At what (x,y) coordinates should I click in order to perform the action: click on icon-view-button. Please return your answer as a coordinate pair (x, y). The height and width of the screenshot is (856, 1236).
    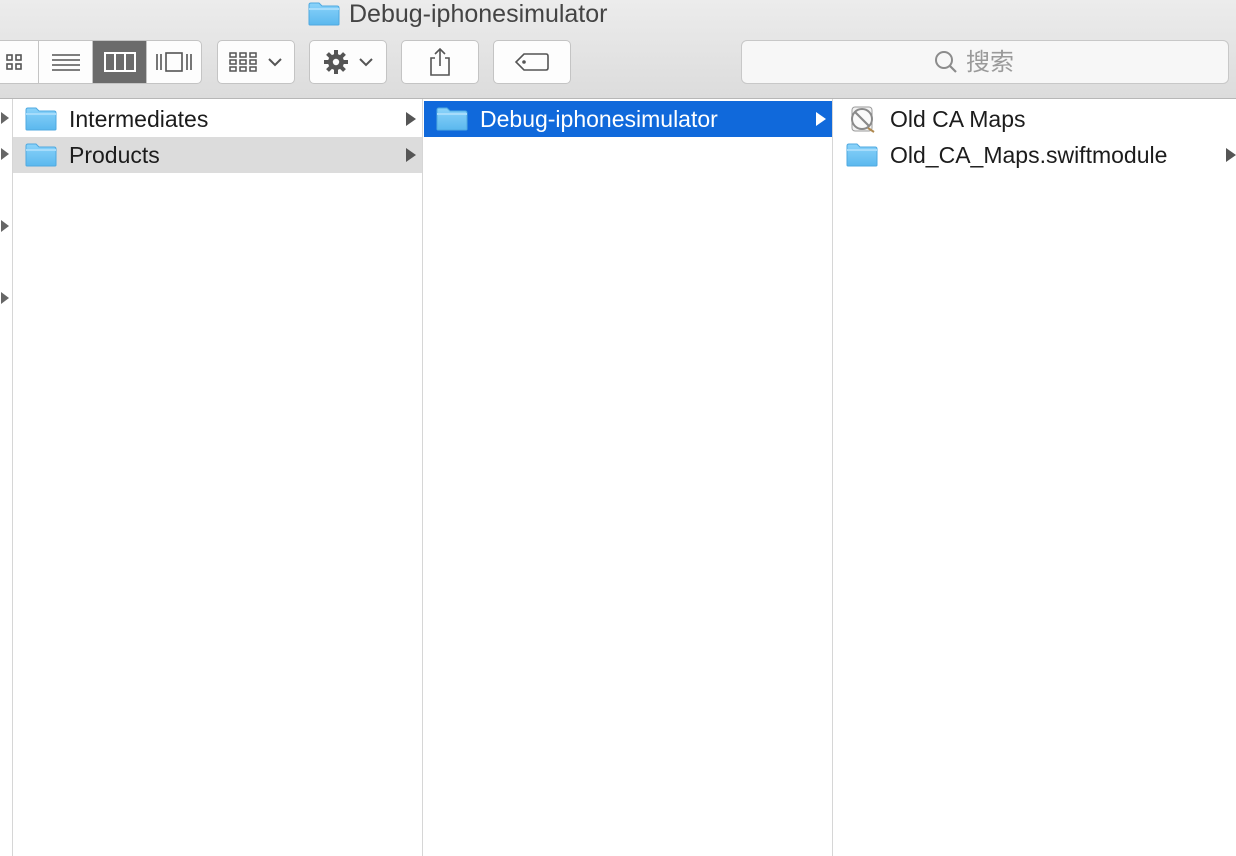
    Looking at the image, I should click on (19, 62).